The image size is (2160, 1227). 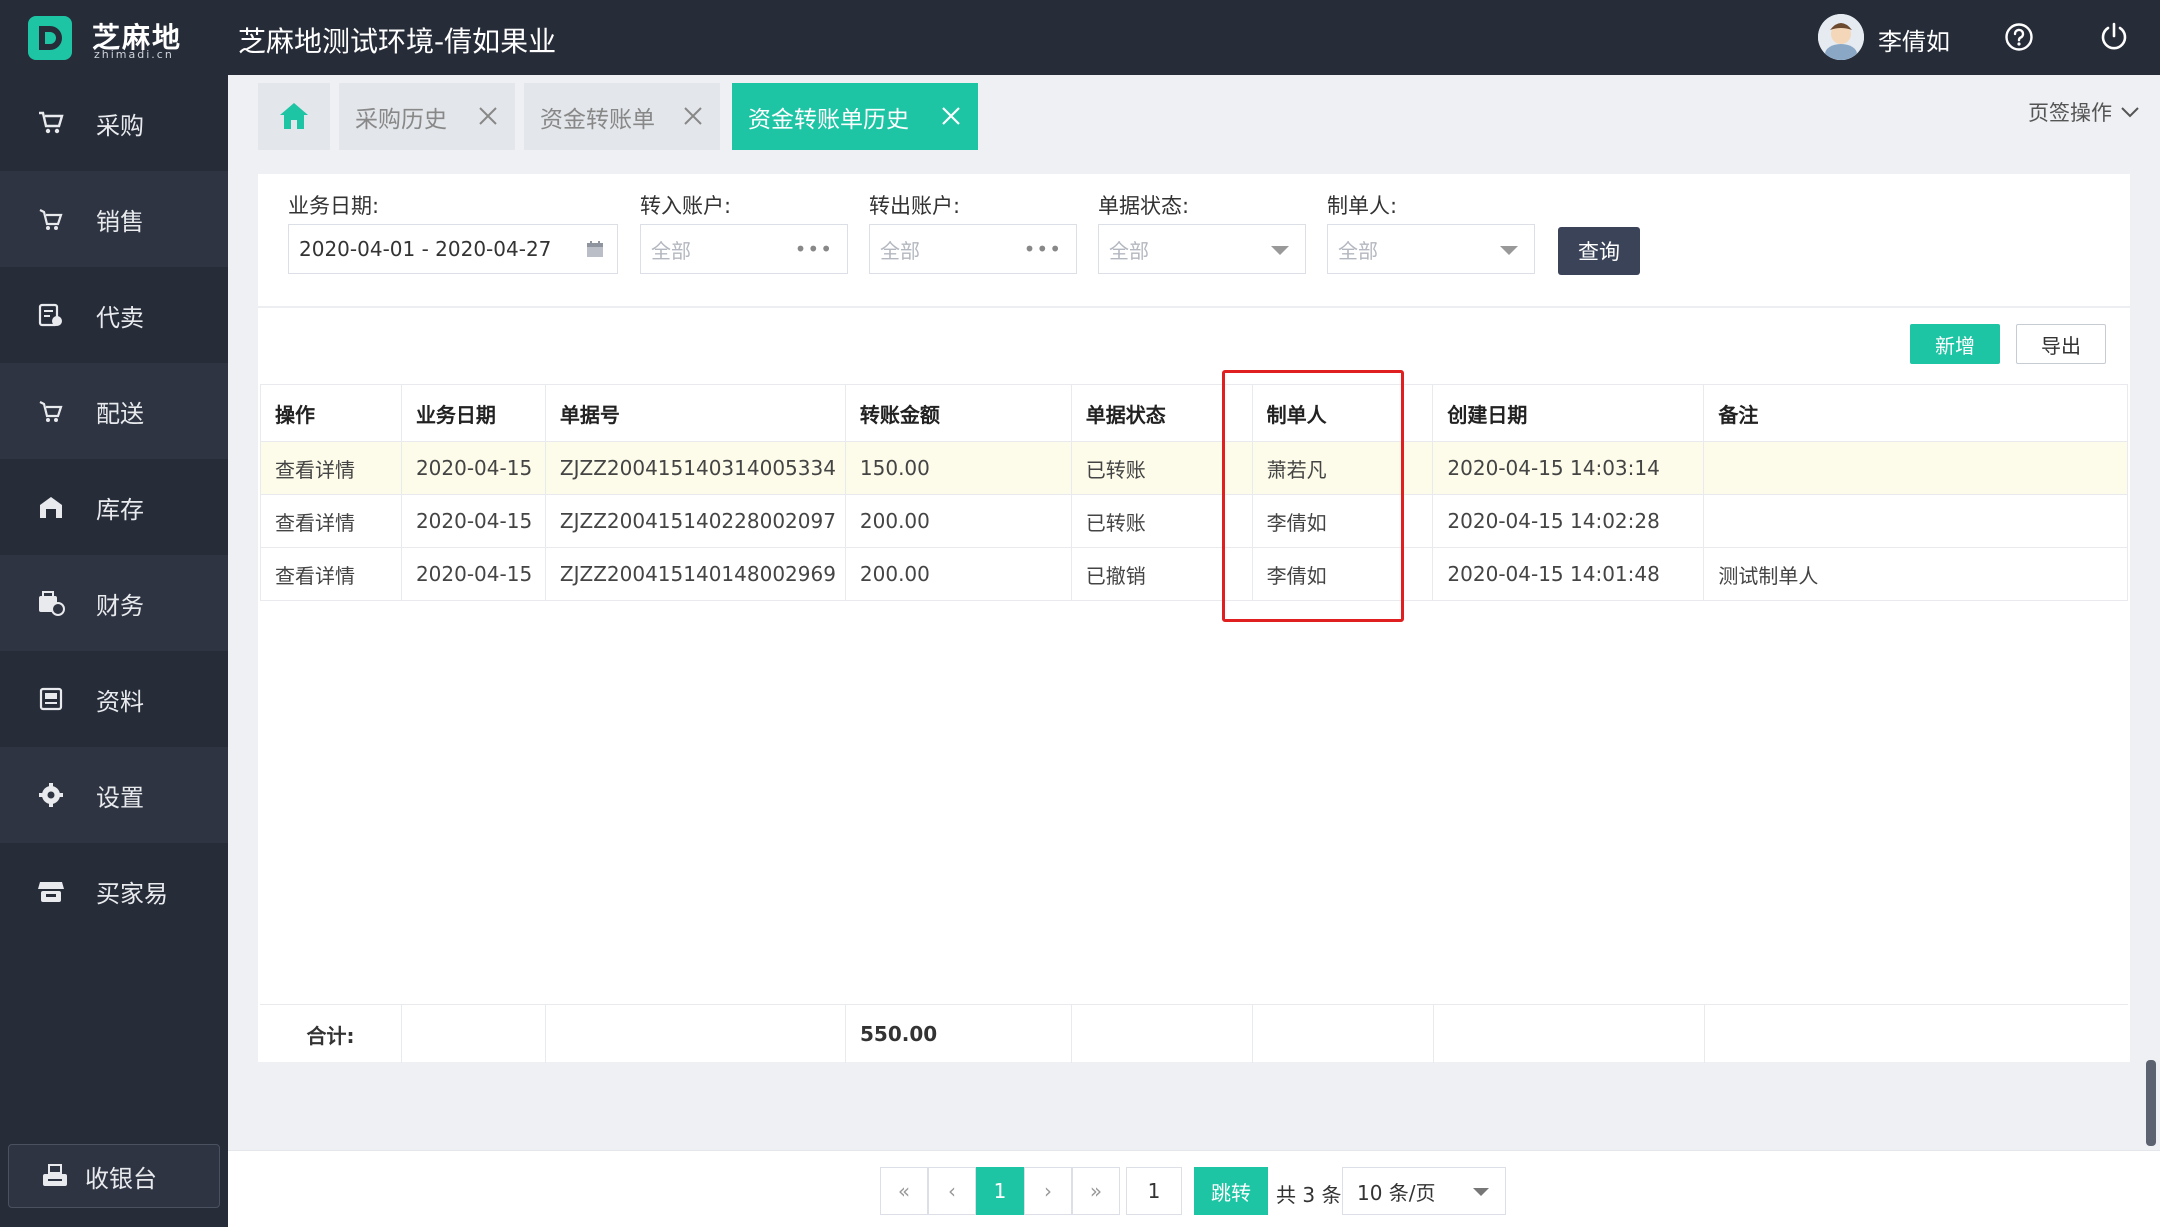 What do you see at coordinates (114, 699) in the screenshot?
I see `sidebar-item-data: 资料` at bounding box center [114, 699].